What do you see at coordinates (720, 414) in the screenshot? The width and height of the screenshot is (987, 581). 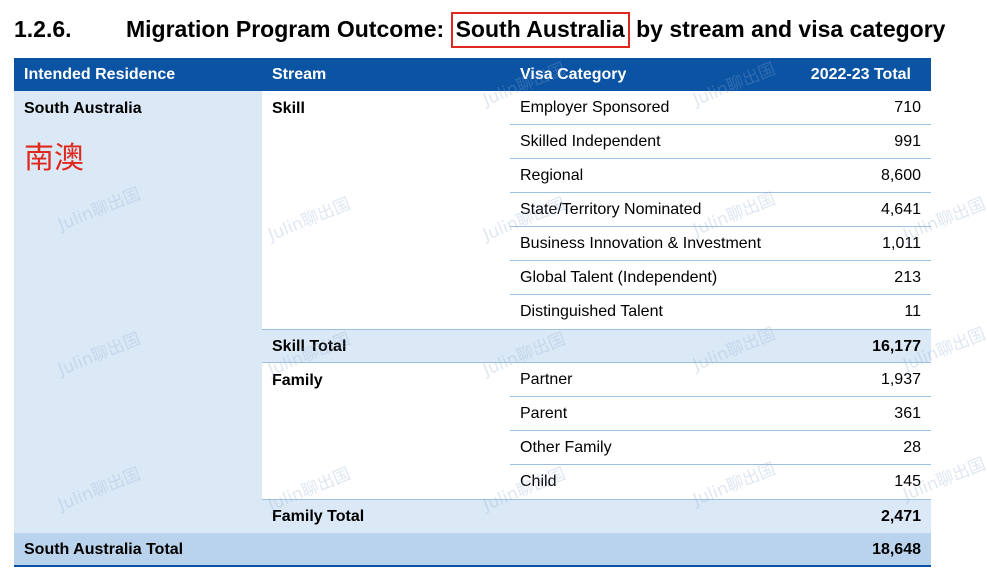 I see `table-row: Parent 361` at bounding box center [720, 414].